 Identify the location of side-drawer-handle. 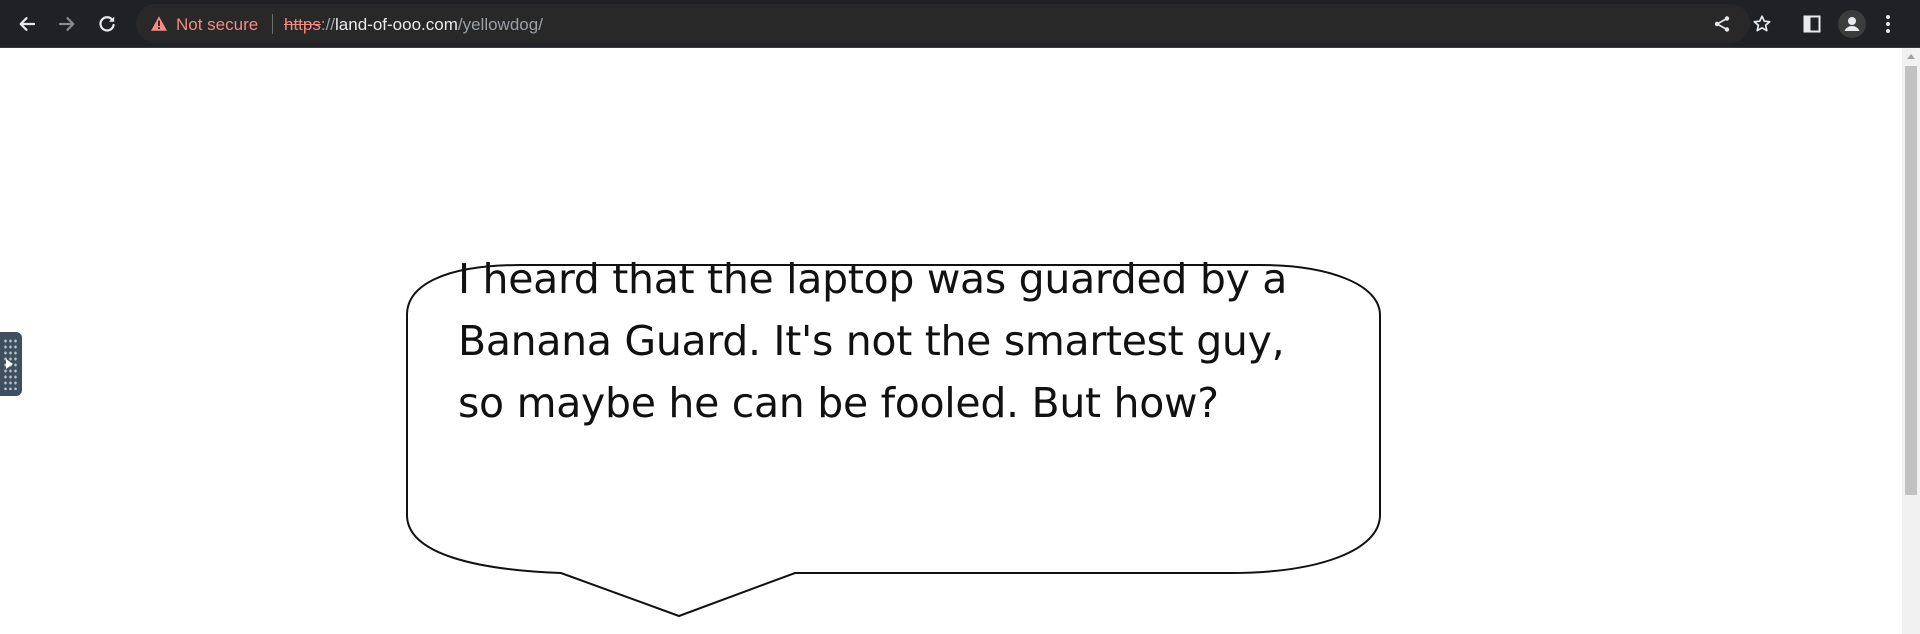
(11, 364).